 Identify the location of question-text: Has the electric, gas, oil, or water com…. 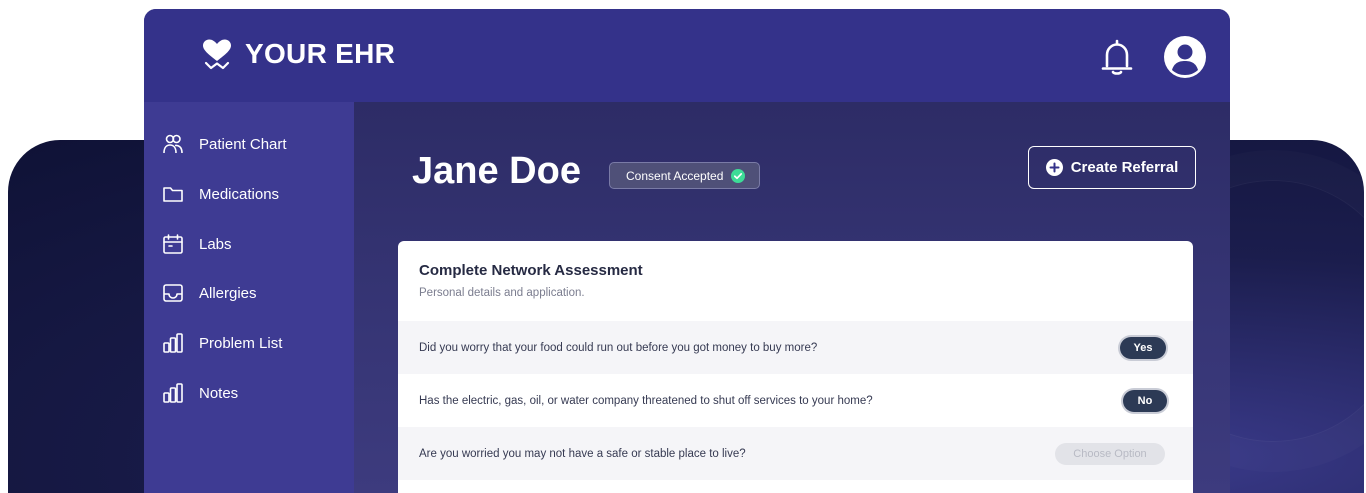
(646, 400).